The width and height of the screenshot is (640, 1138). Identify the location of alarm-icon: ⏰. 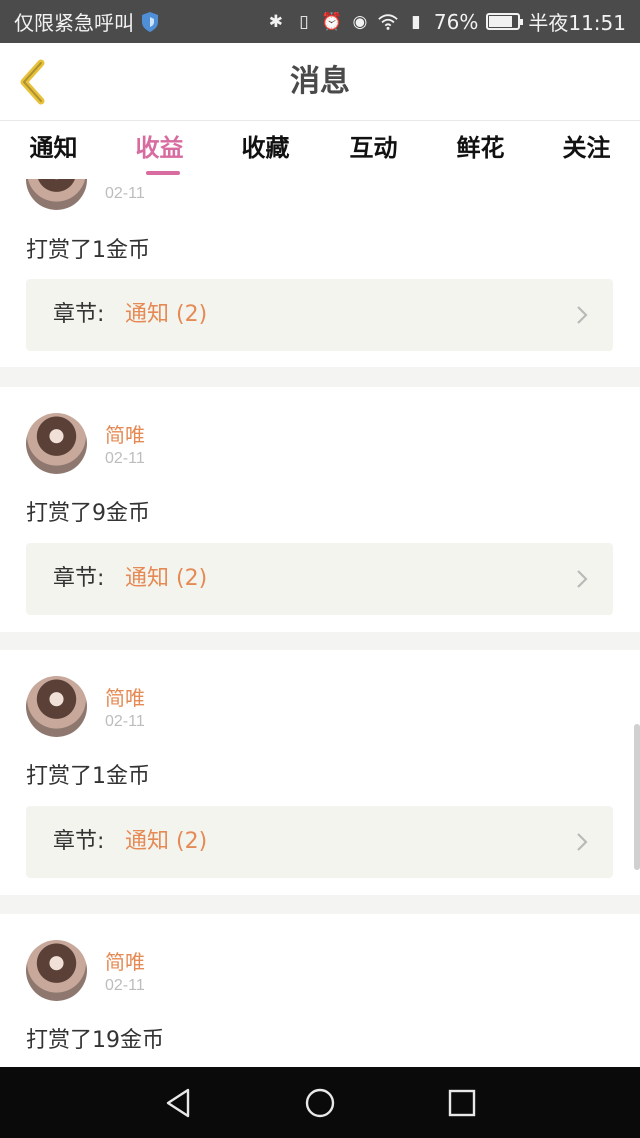
(332, 21).